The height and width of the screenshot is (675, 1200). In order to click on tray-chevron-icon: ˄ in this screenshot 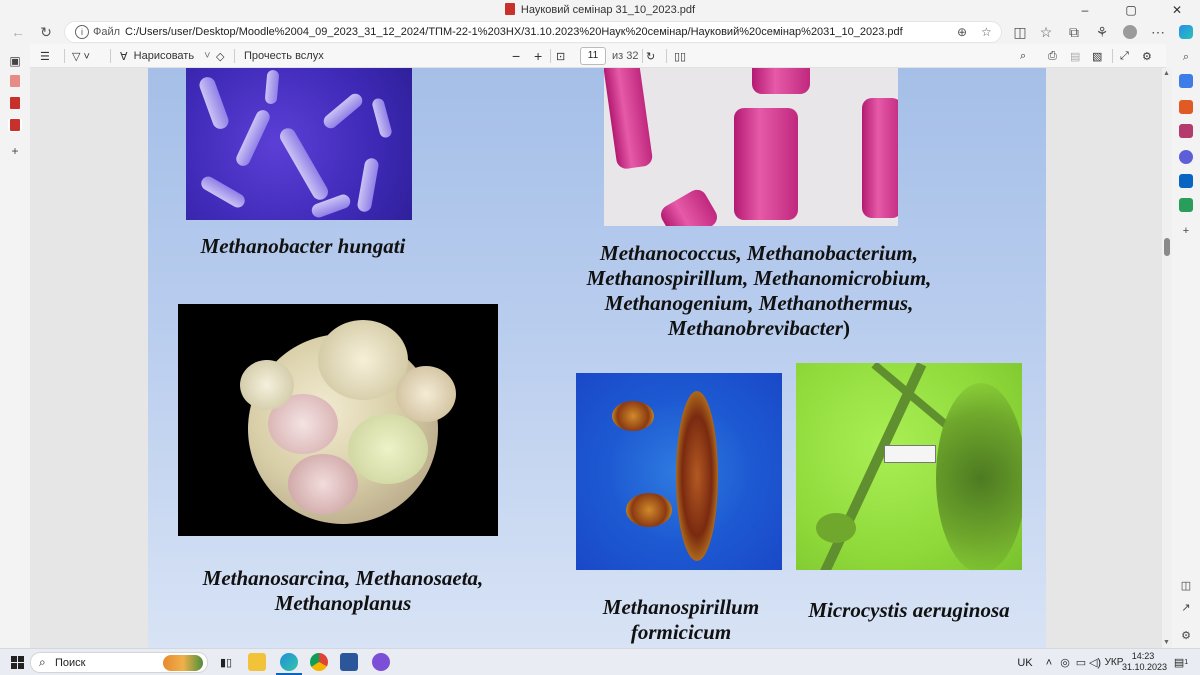, I will do `click(1049, 662)`.